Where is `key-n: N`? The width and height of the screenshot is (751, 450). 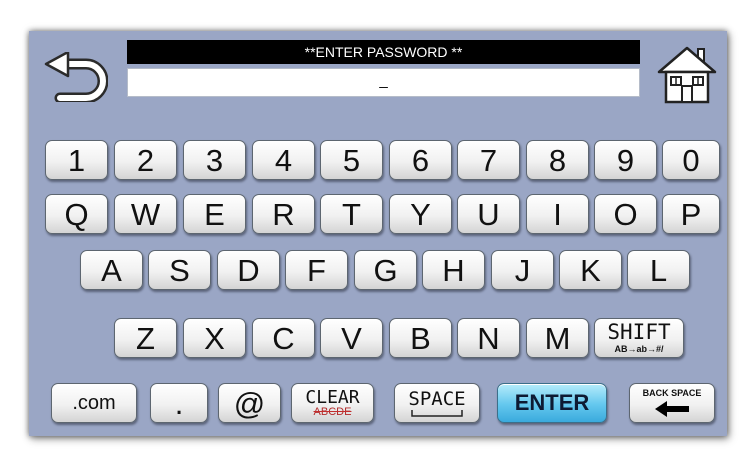
key-n: N is located at coordinates (488, 338).